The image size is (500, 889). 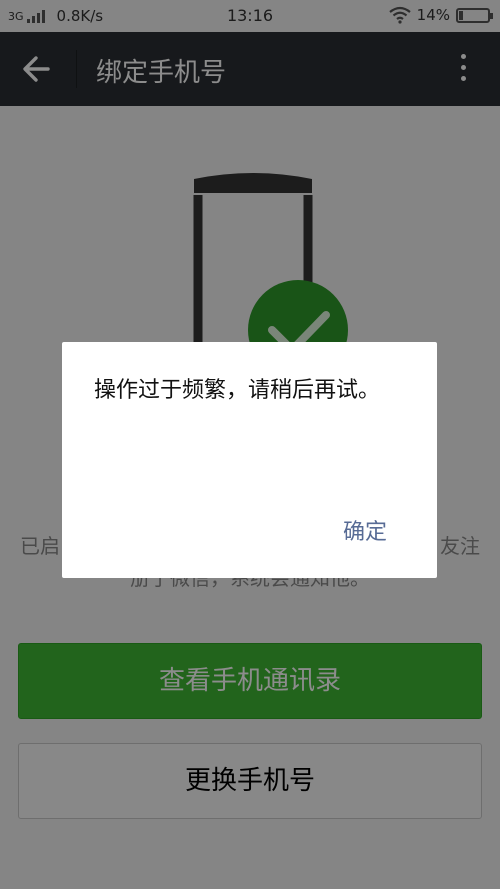 What do you see at coordinates (237, 390) in the screenshot?
I see `dialog-message: 操作过于频繁，请稍后再试。` at bounding box center [237, 390].